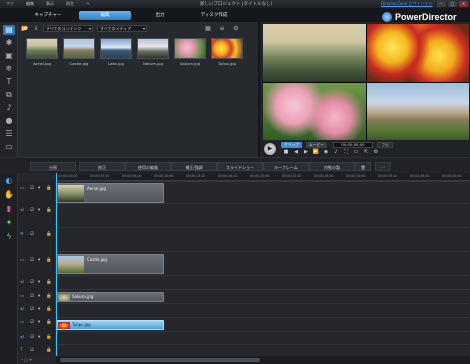  I want to click on media-thumb-lake: Lake.jpg, so click(116, 53).